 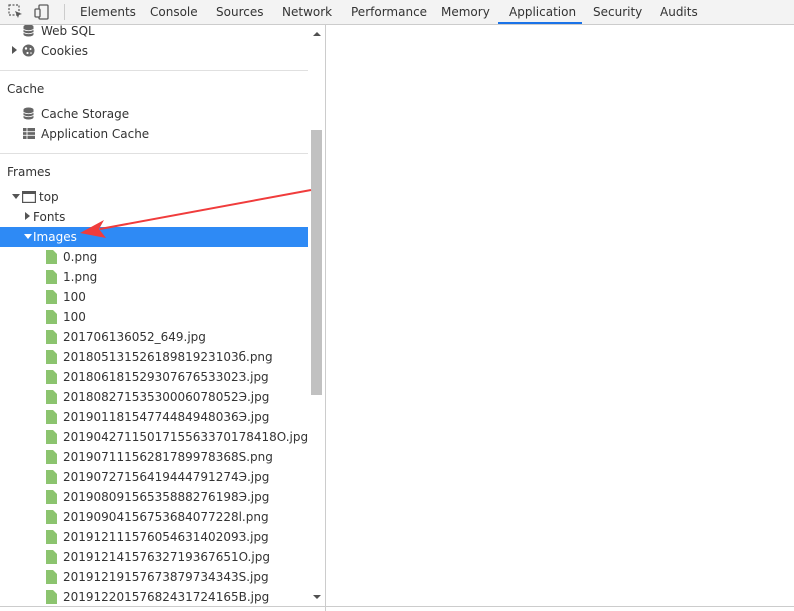 I want to click on scroll-up-arrow-icon, so click(x=317, y=34).